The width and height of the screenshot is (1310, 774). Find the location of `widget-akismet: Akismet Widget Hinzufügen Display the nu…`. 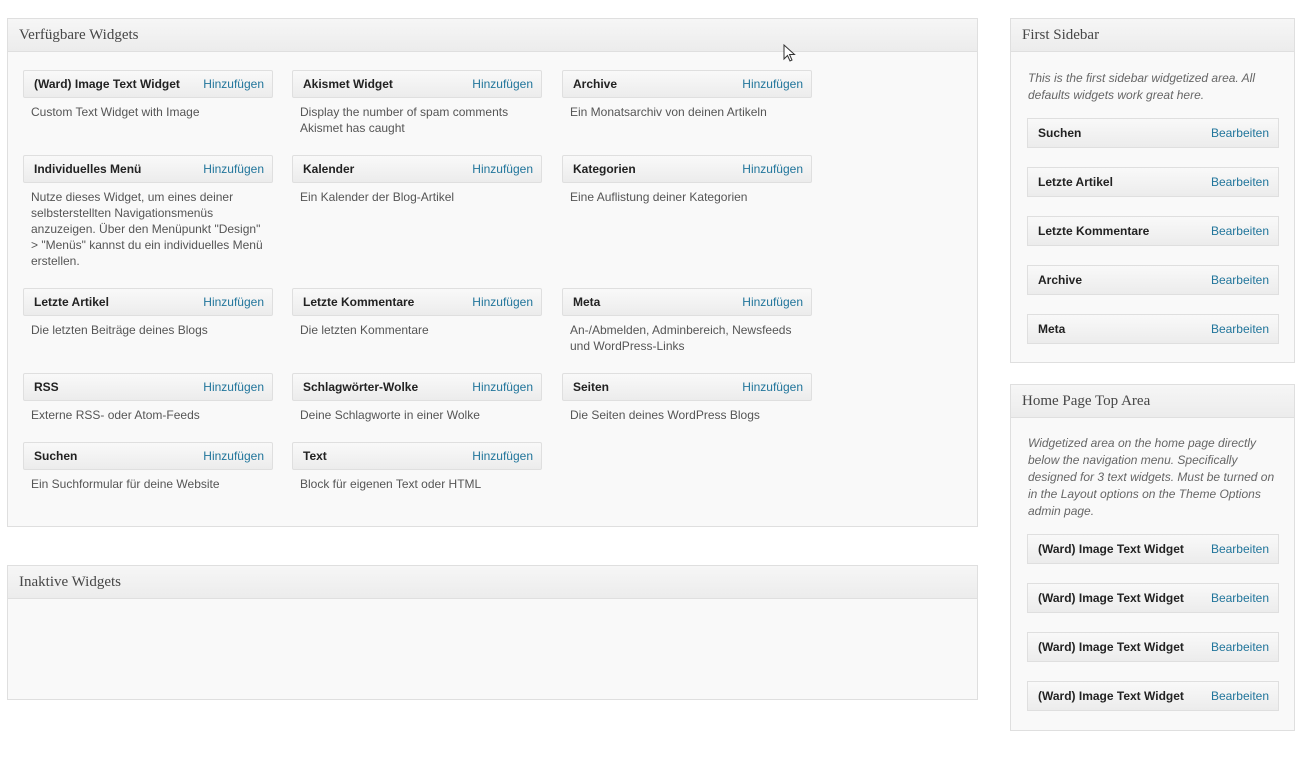

widget-akismet: Akismet Widget Hinzufügen Display the nu… is located at coordinates (417, 103).